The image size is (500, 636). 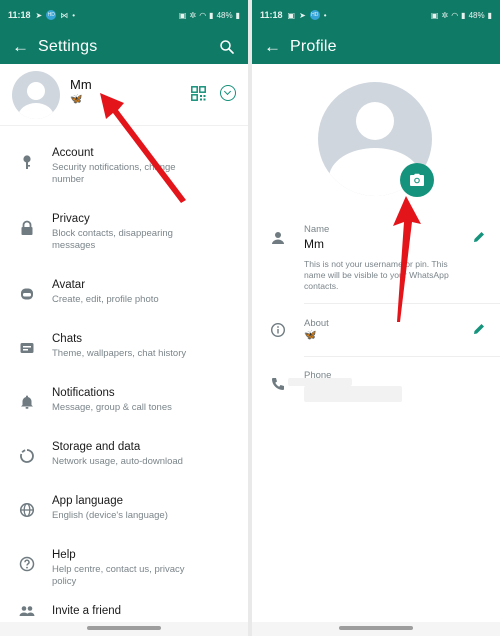 What do you see at coordinates (27, 294) in the screenshot?
I see `avatar-icon` at bounding box center [27, 294].